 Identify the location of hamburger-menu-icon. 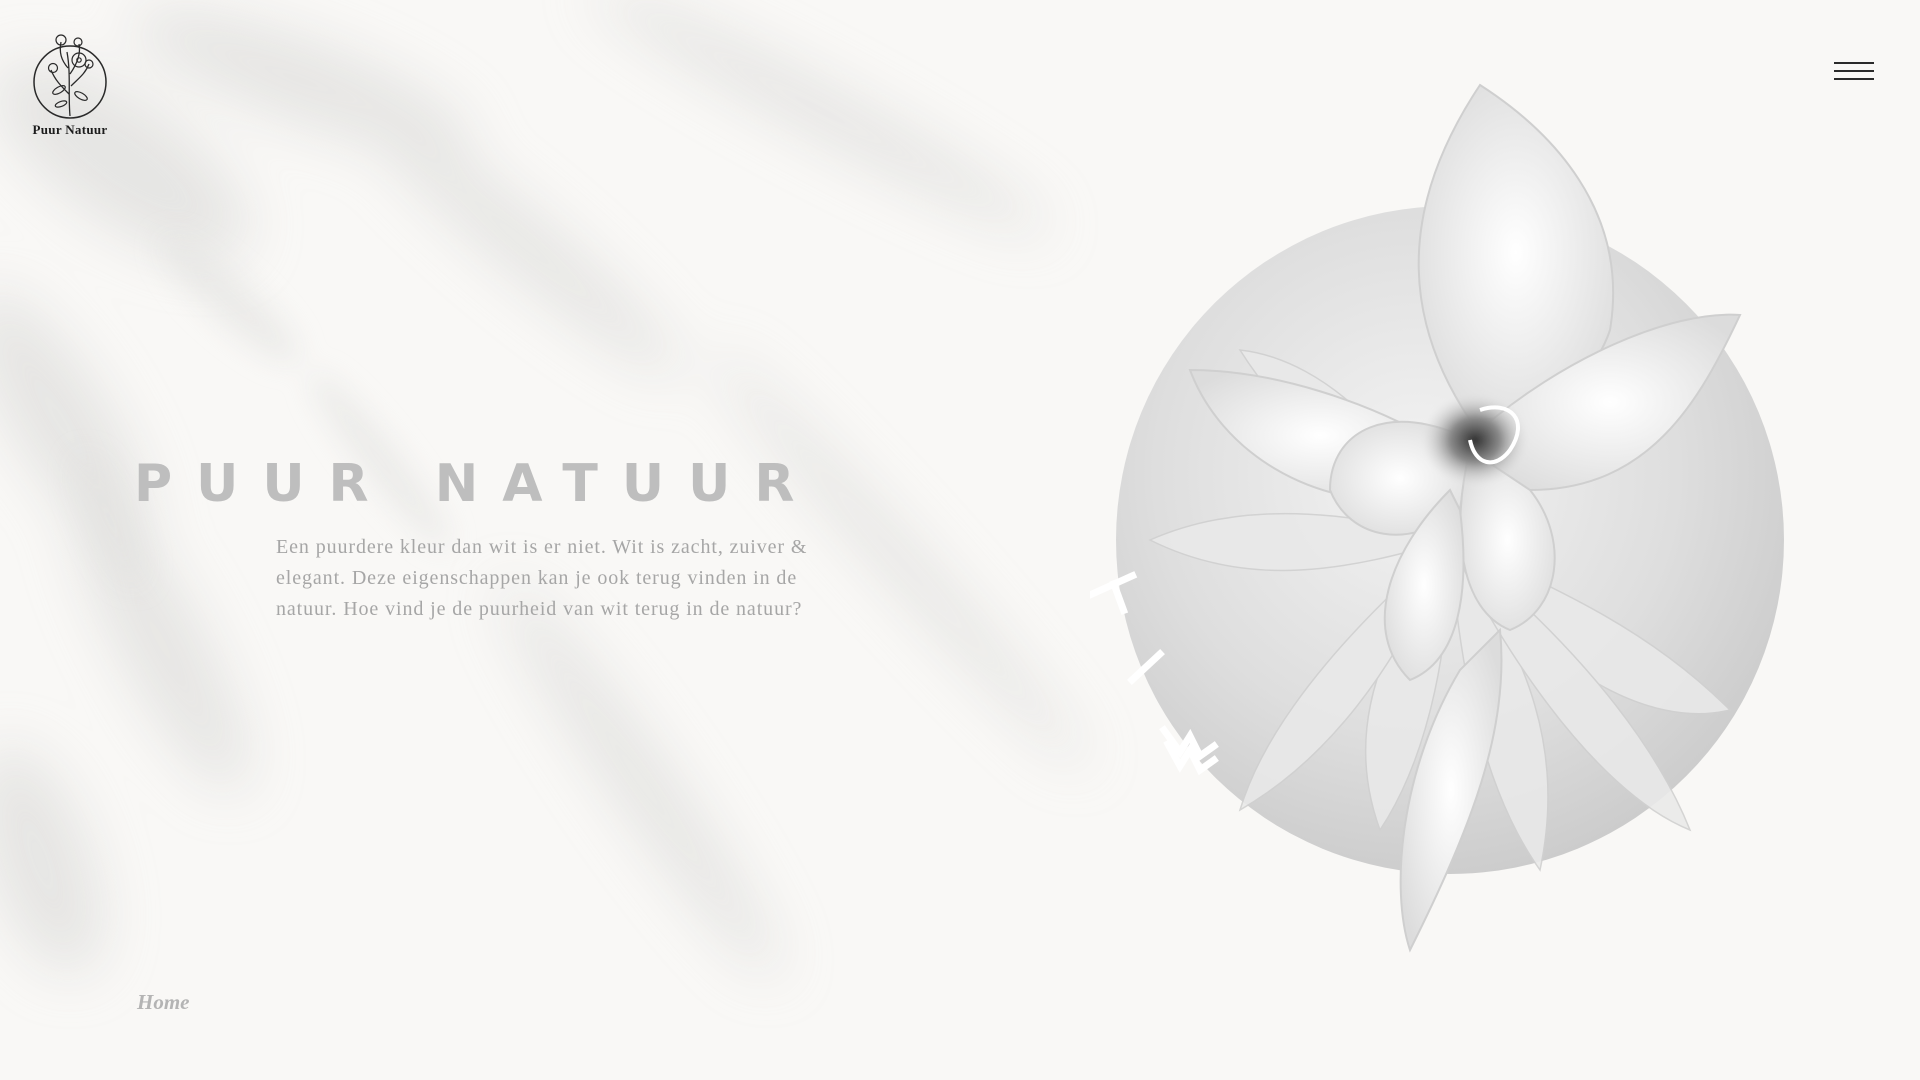
(1854, 71).